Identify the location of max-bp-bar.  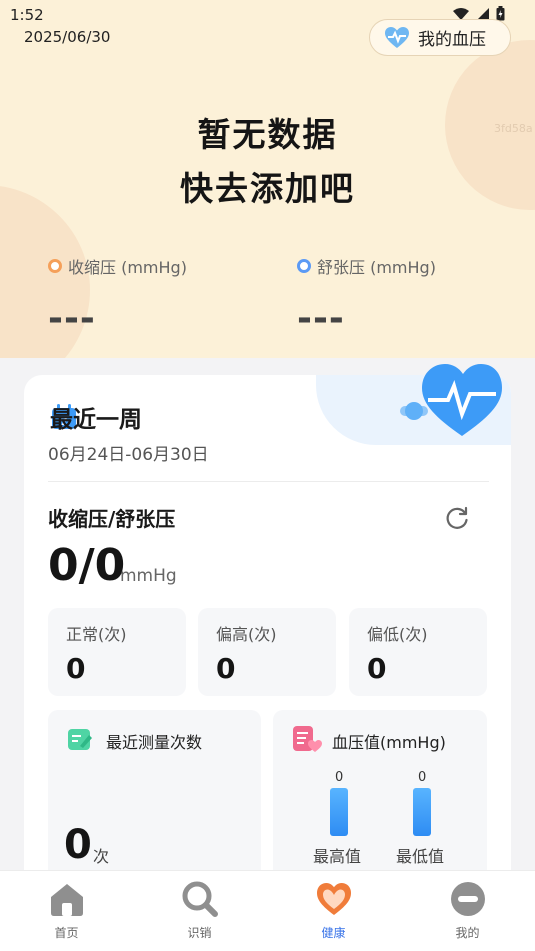
(339, 812).